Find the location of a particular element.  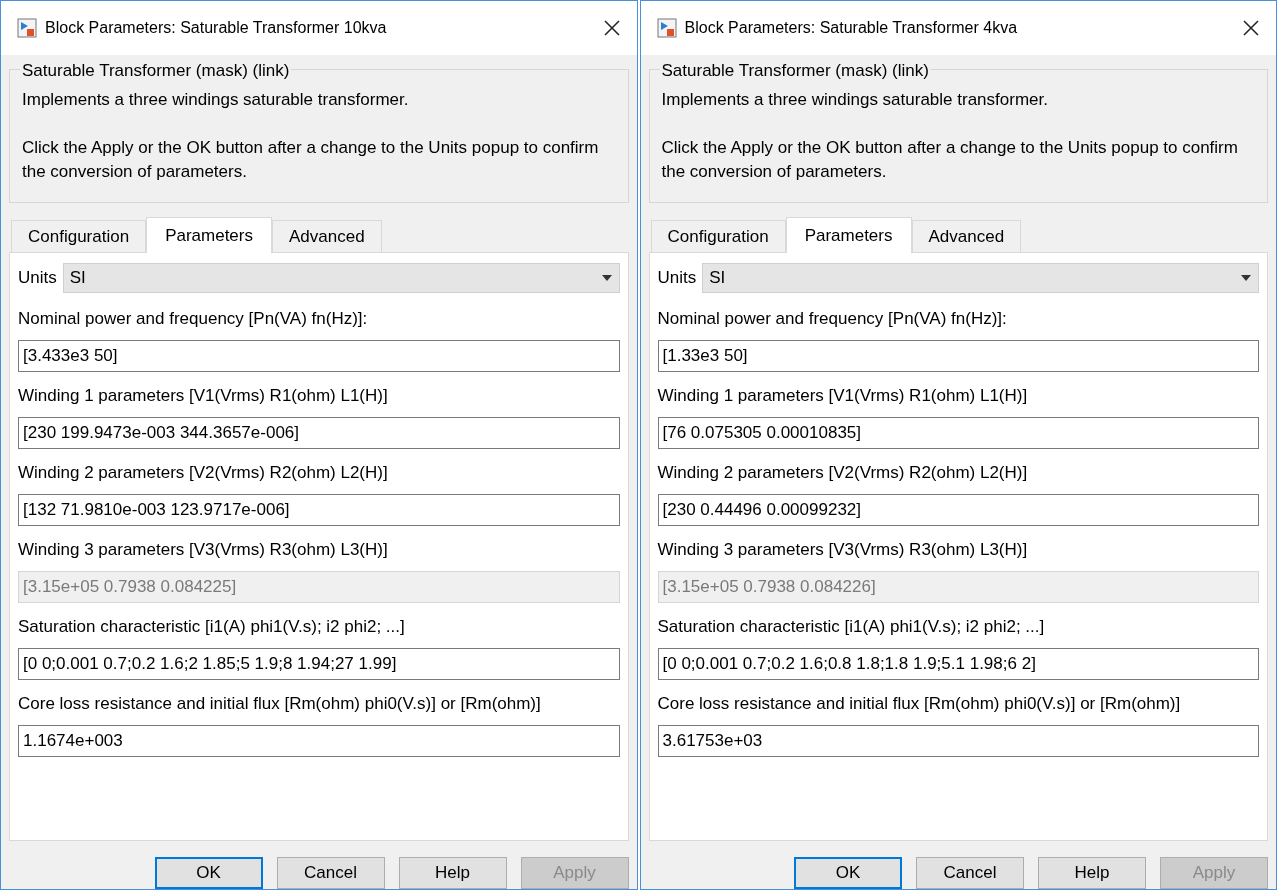

parameter-field: [3.433e3 50] is located at coordinates (319, 356).